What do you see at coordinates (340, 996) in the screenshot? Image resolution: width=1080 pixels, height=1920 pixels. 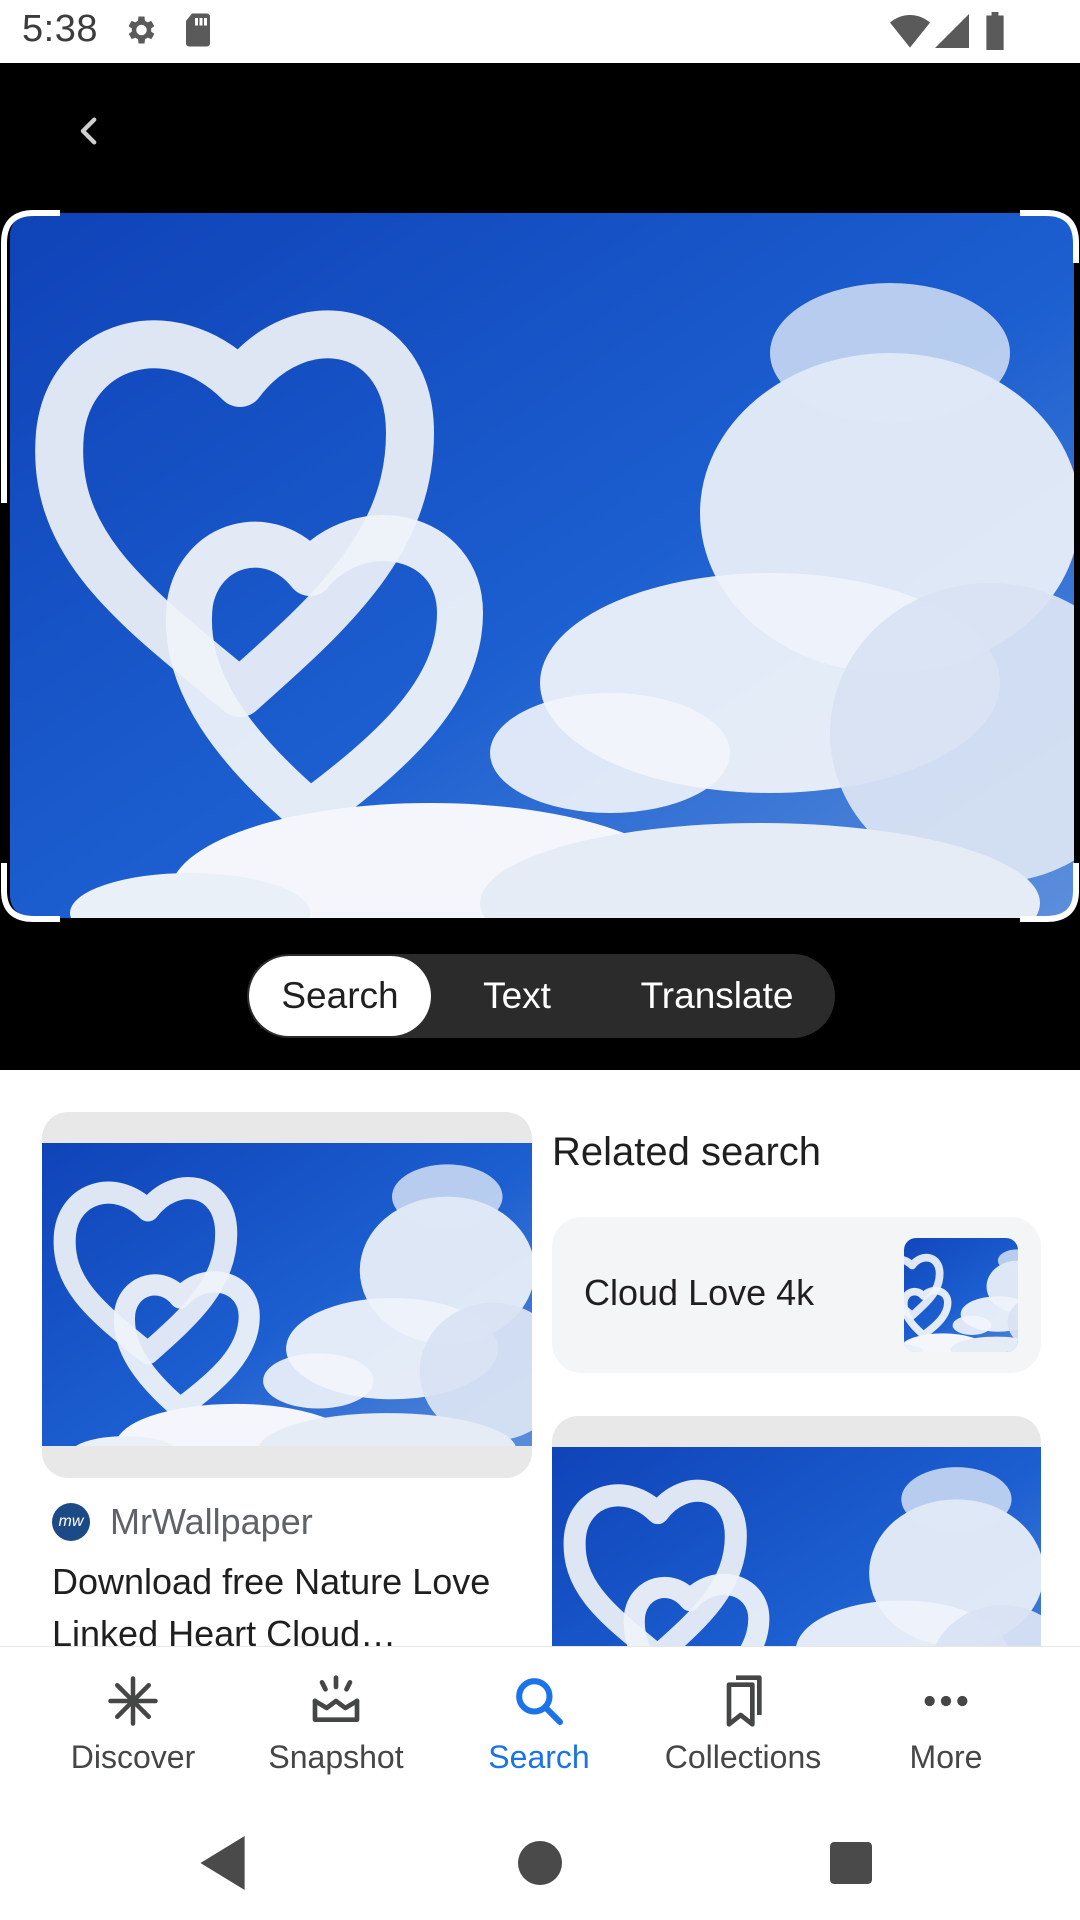 I see `tab-search: Search` at bounding box center [340, 996].